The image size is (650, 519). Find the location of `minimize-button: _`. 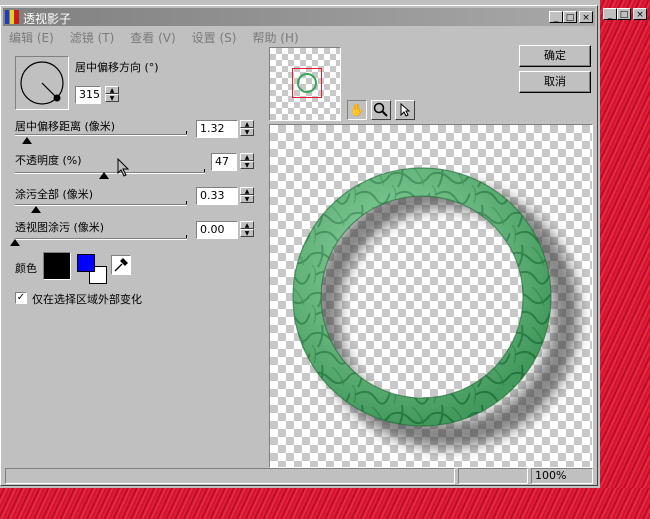

minimize-button: _ is located at coordinates (556, 17).